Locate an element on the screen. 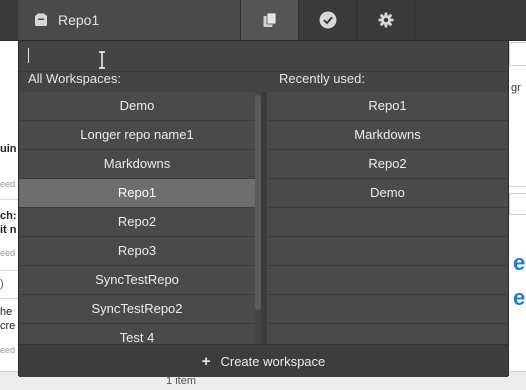 The height and width of the screenshot is (390, 526). bg-text: ) is located at coordinates (2, 284).